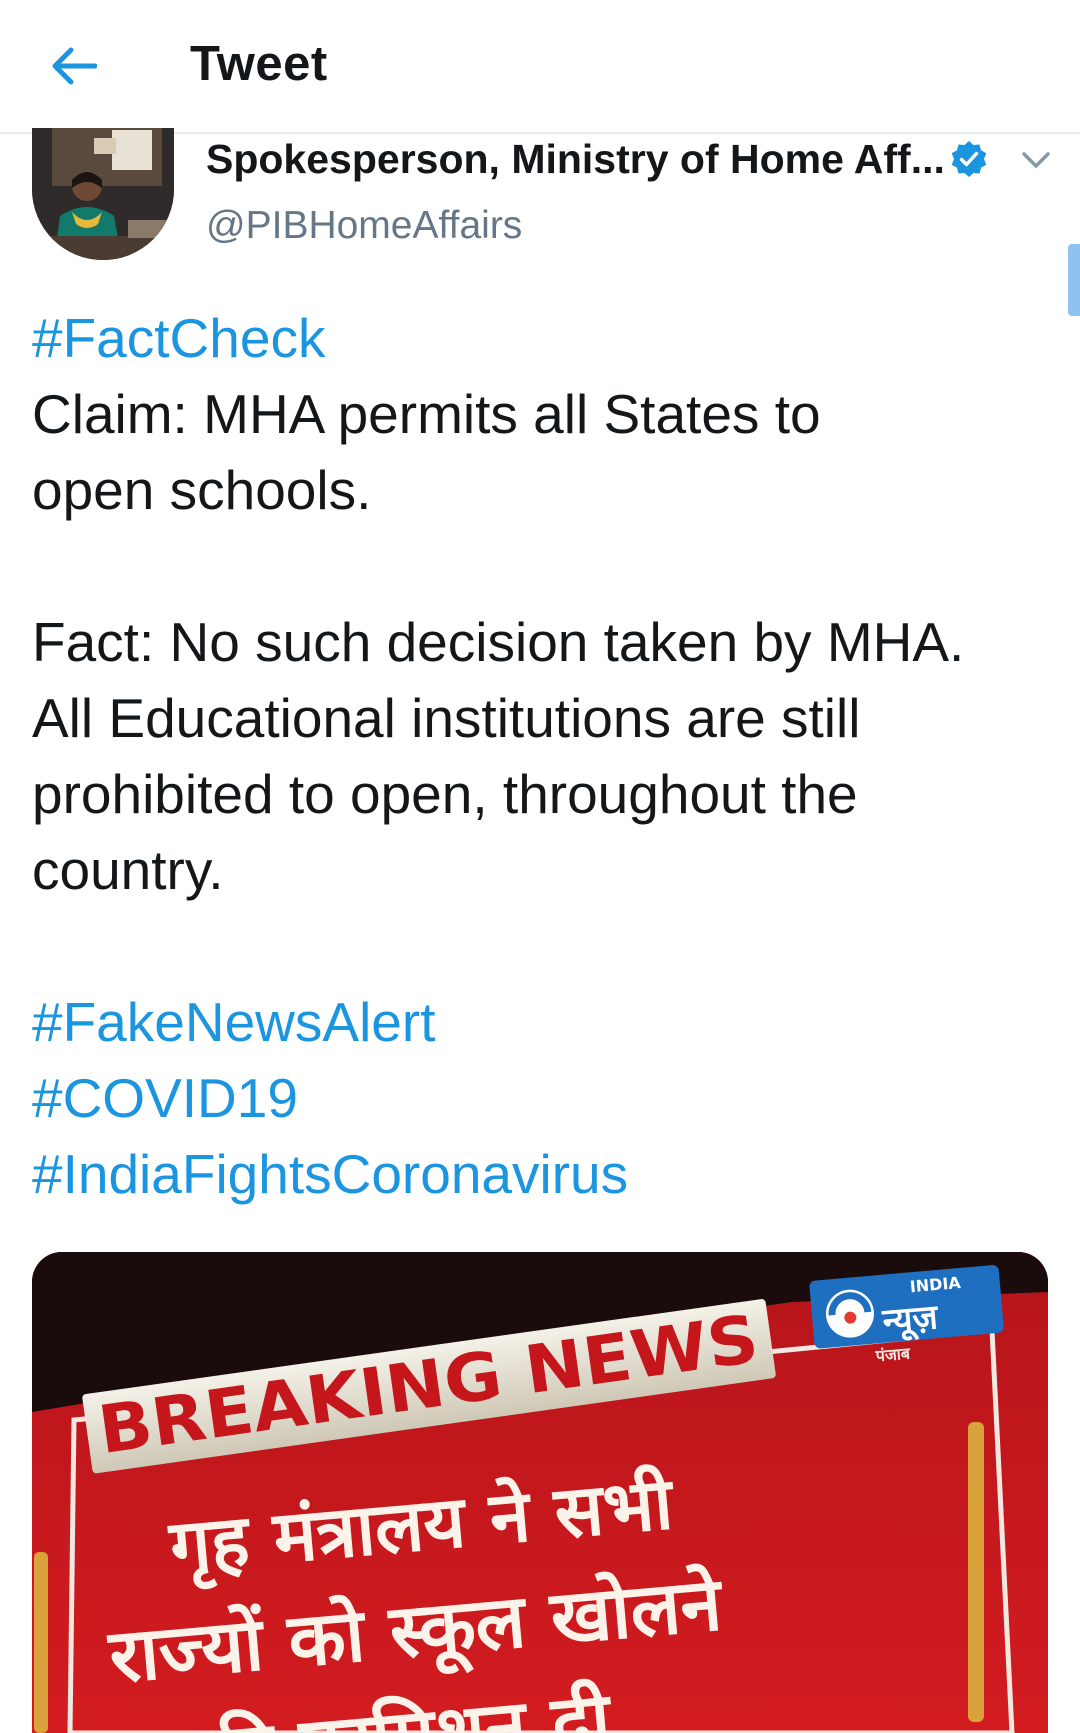 This screenshot has width=1080, height=1733. Describe the element at coordinates (893, 1355) in the screenshot. I see `logo-sub-text: पंजाब` at that location.